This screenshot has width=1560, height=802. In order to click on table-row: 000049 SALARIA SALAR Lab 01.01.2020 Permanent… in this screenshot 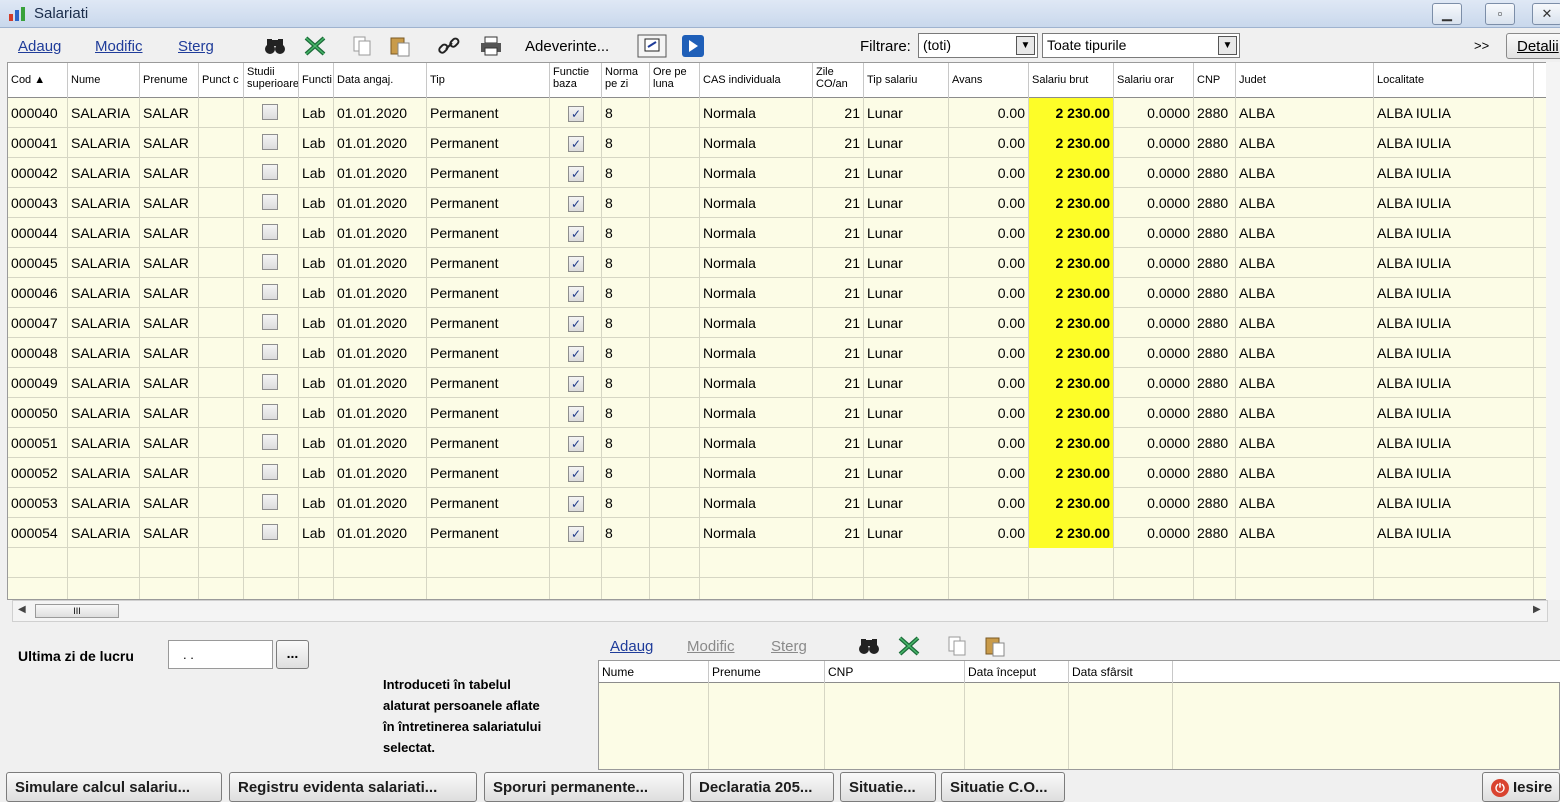, I will do `click(783, 383)`.